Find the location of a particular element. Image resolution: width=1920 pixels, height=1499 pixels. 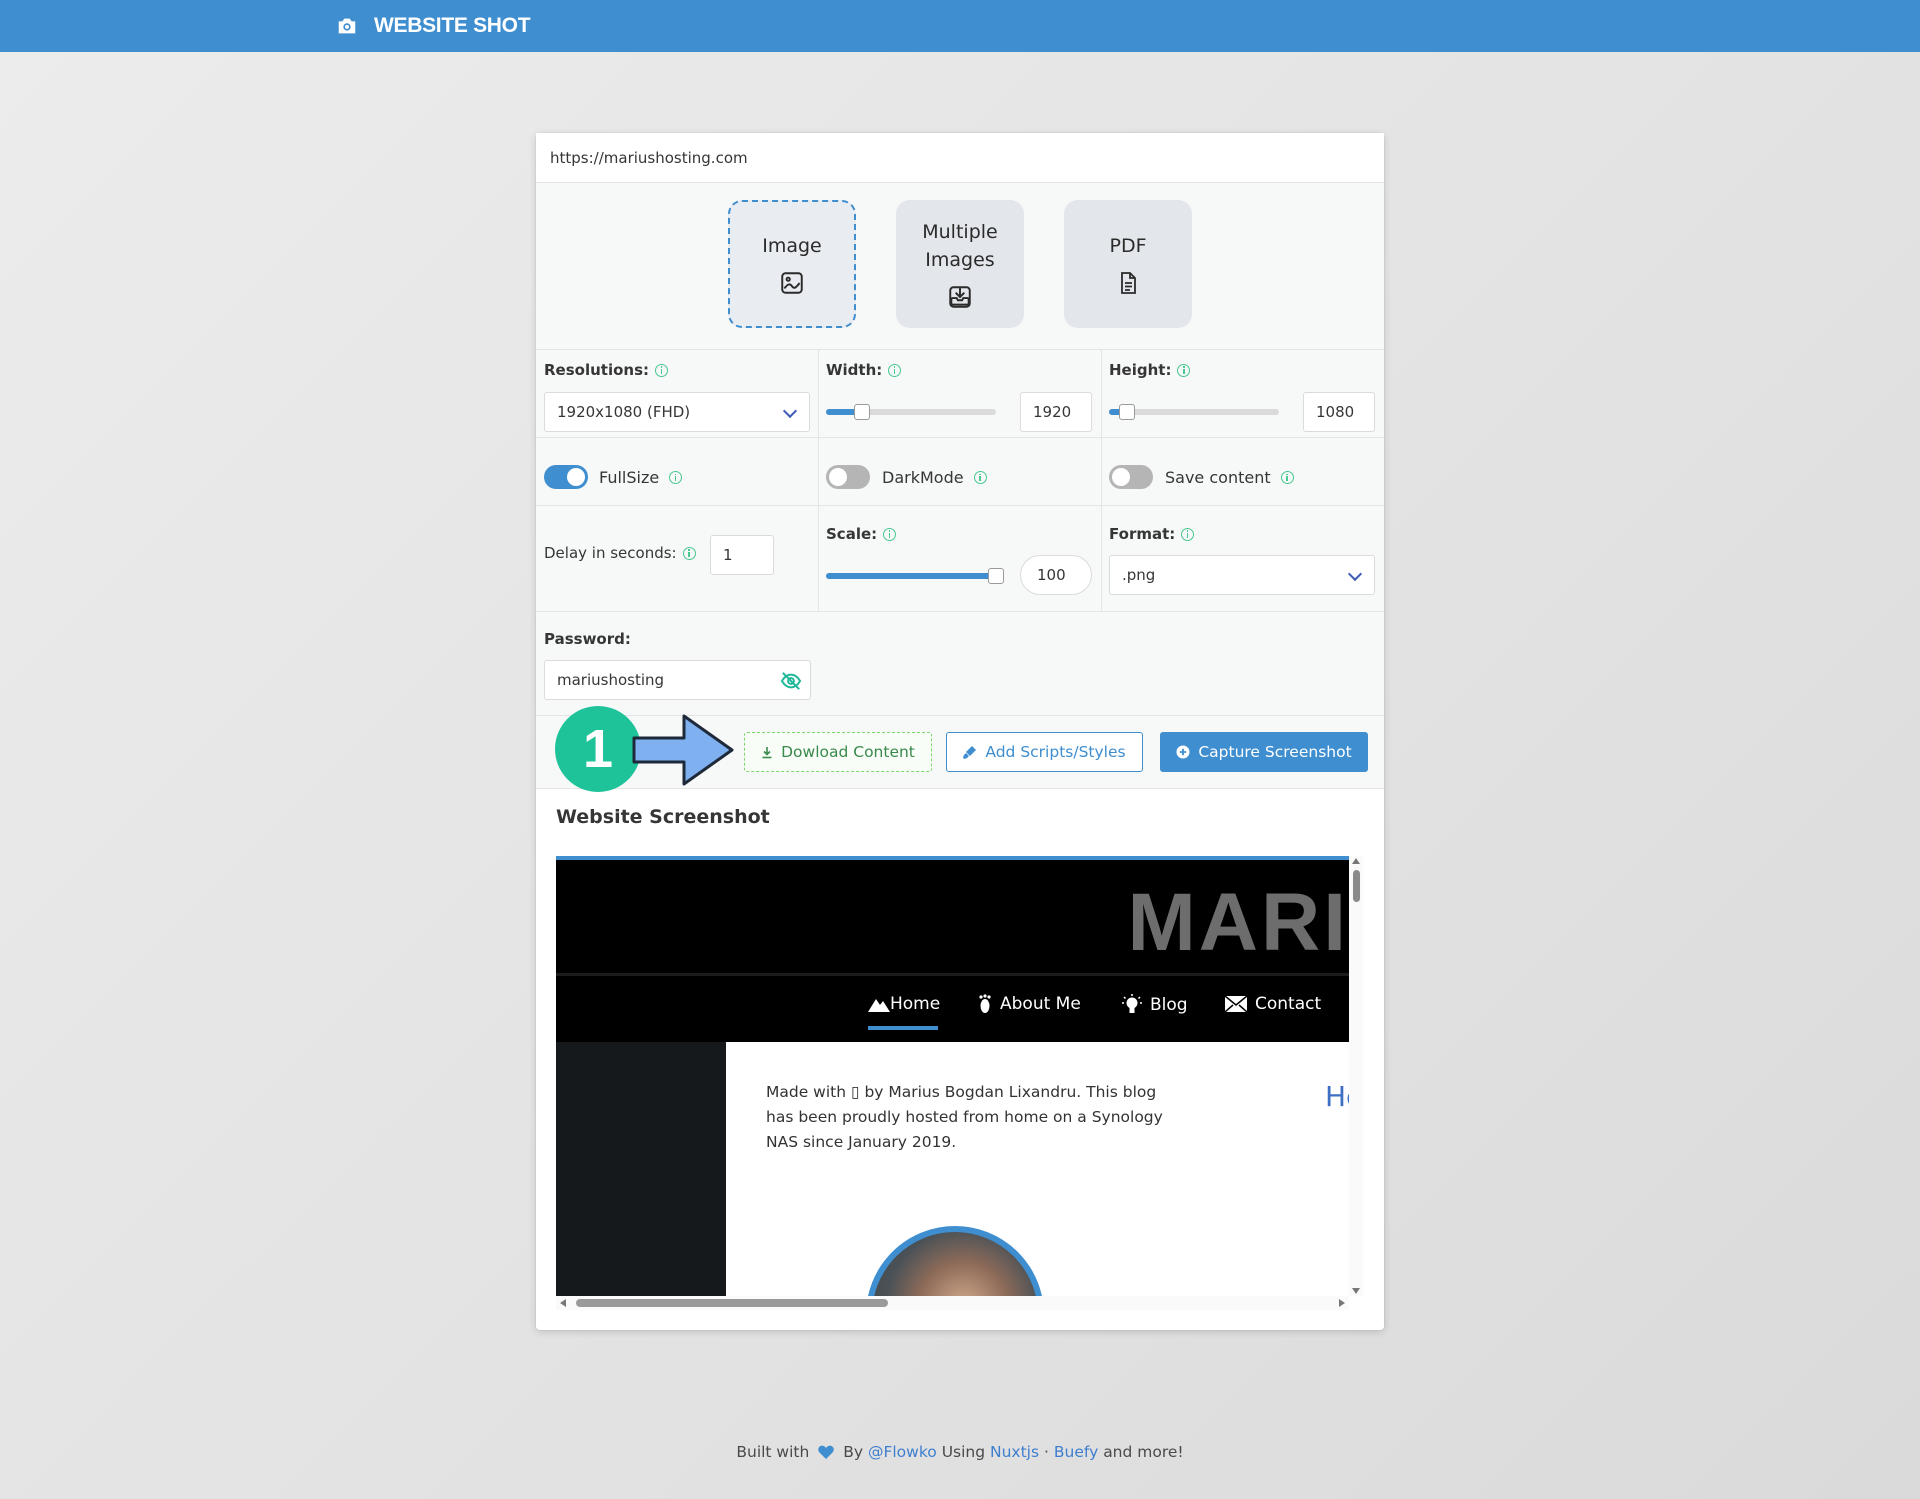

mode-pdf-label: PDF is located at coordinates (1128, 246).